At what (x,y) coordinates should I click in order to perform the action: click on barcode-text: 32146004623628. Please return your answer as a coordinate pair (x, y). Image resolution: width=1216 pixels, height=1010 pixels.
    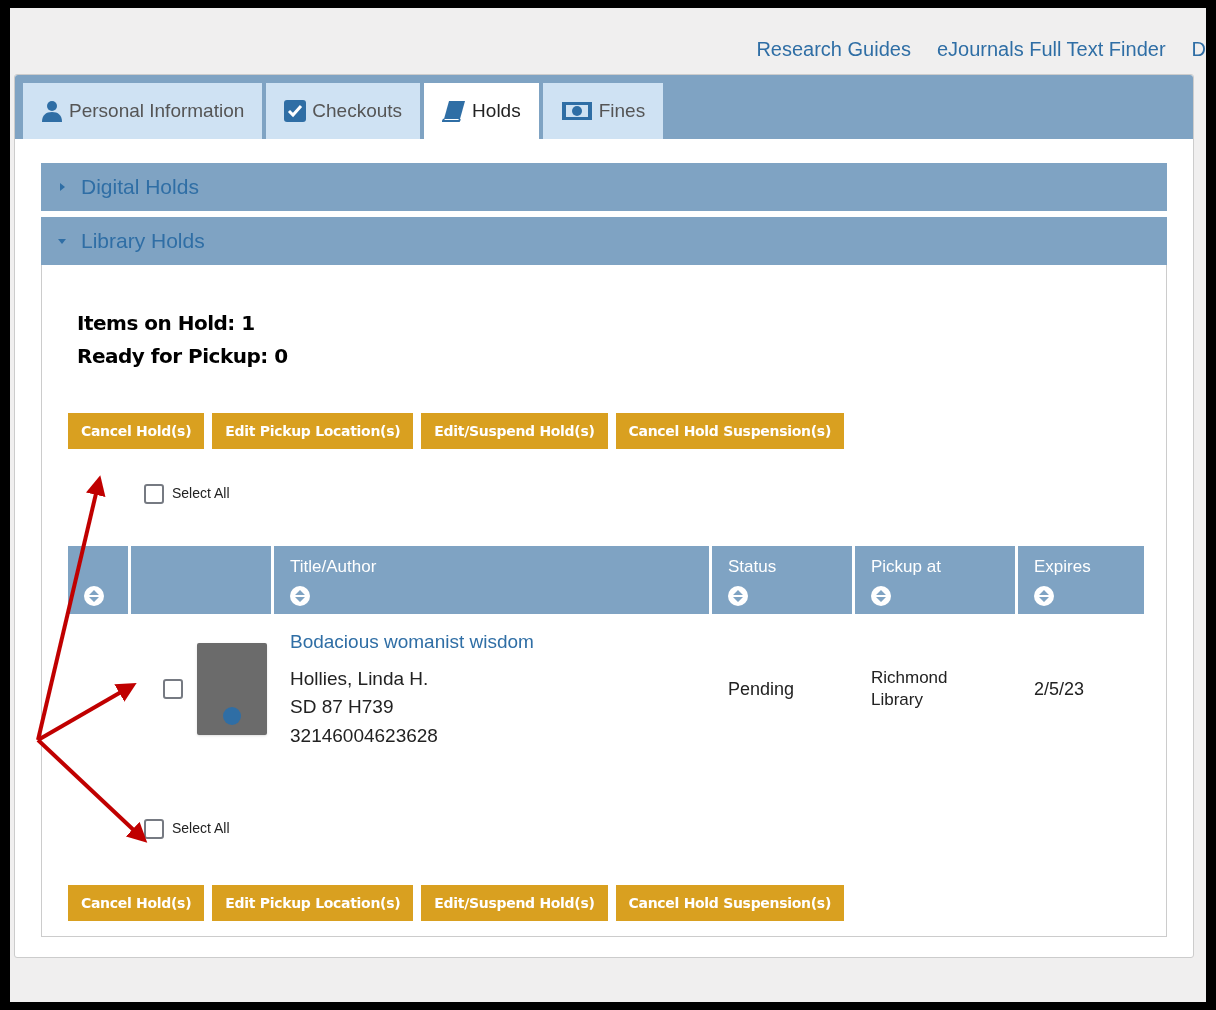
    Looking at the image, I should click on (364, 735).